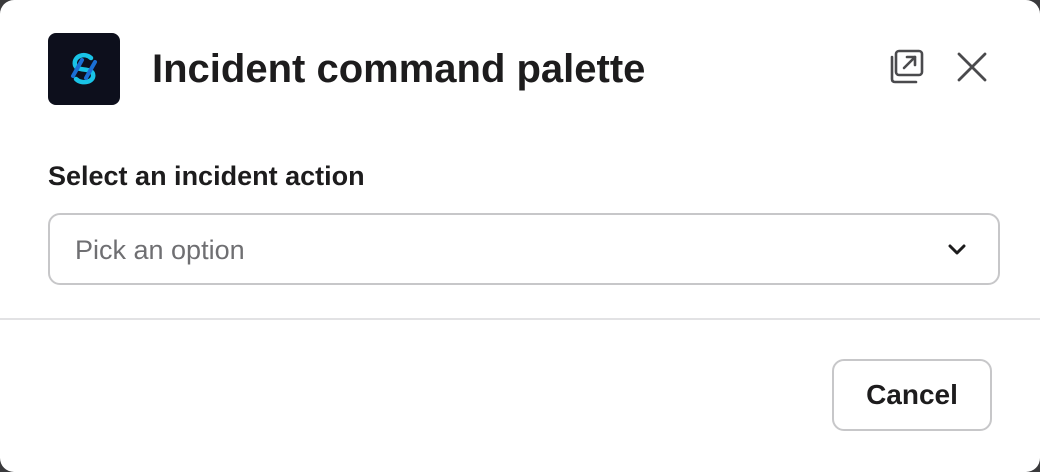 This screenshot has height=472, width=1040. What do you see at coordinates (84, 69) in the screenshot?
I see `app-logo-icon` at bounding box center [84, 69].